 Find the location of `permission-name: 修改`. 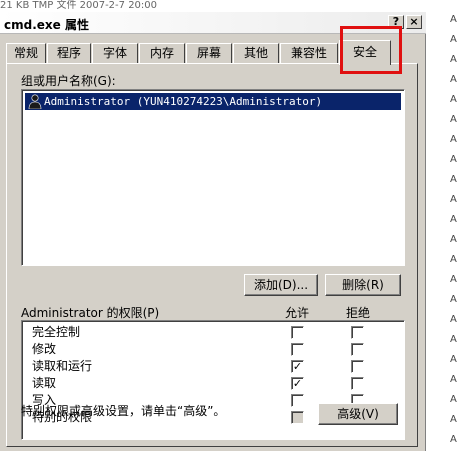

permission-name: 修改 is located at coordinates (44, 349).